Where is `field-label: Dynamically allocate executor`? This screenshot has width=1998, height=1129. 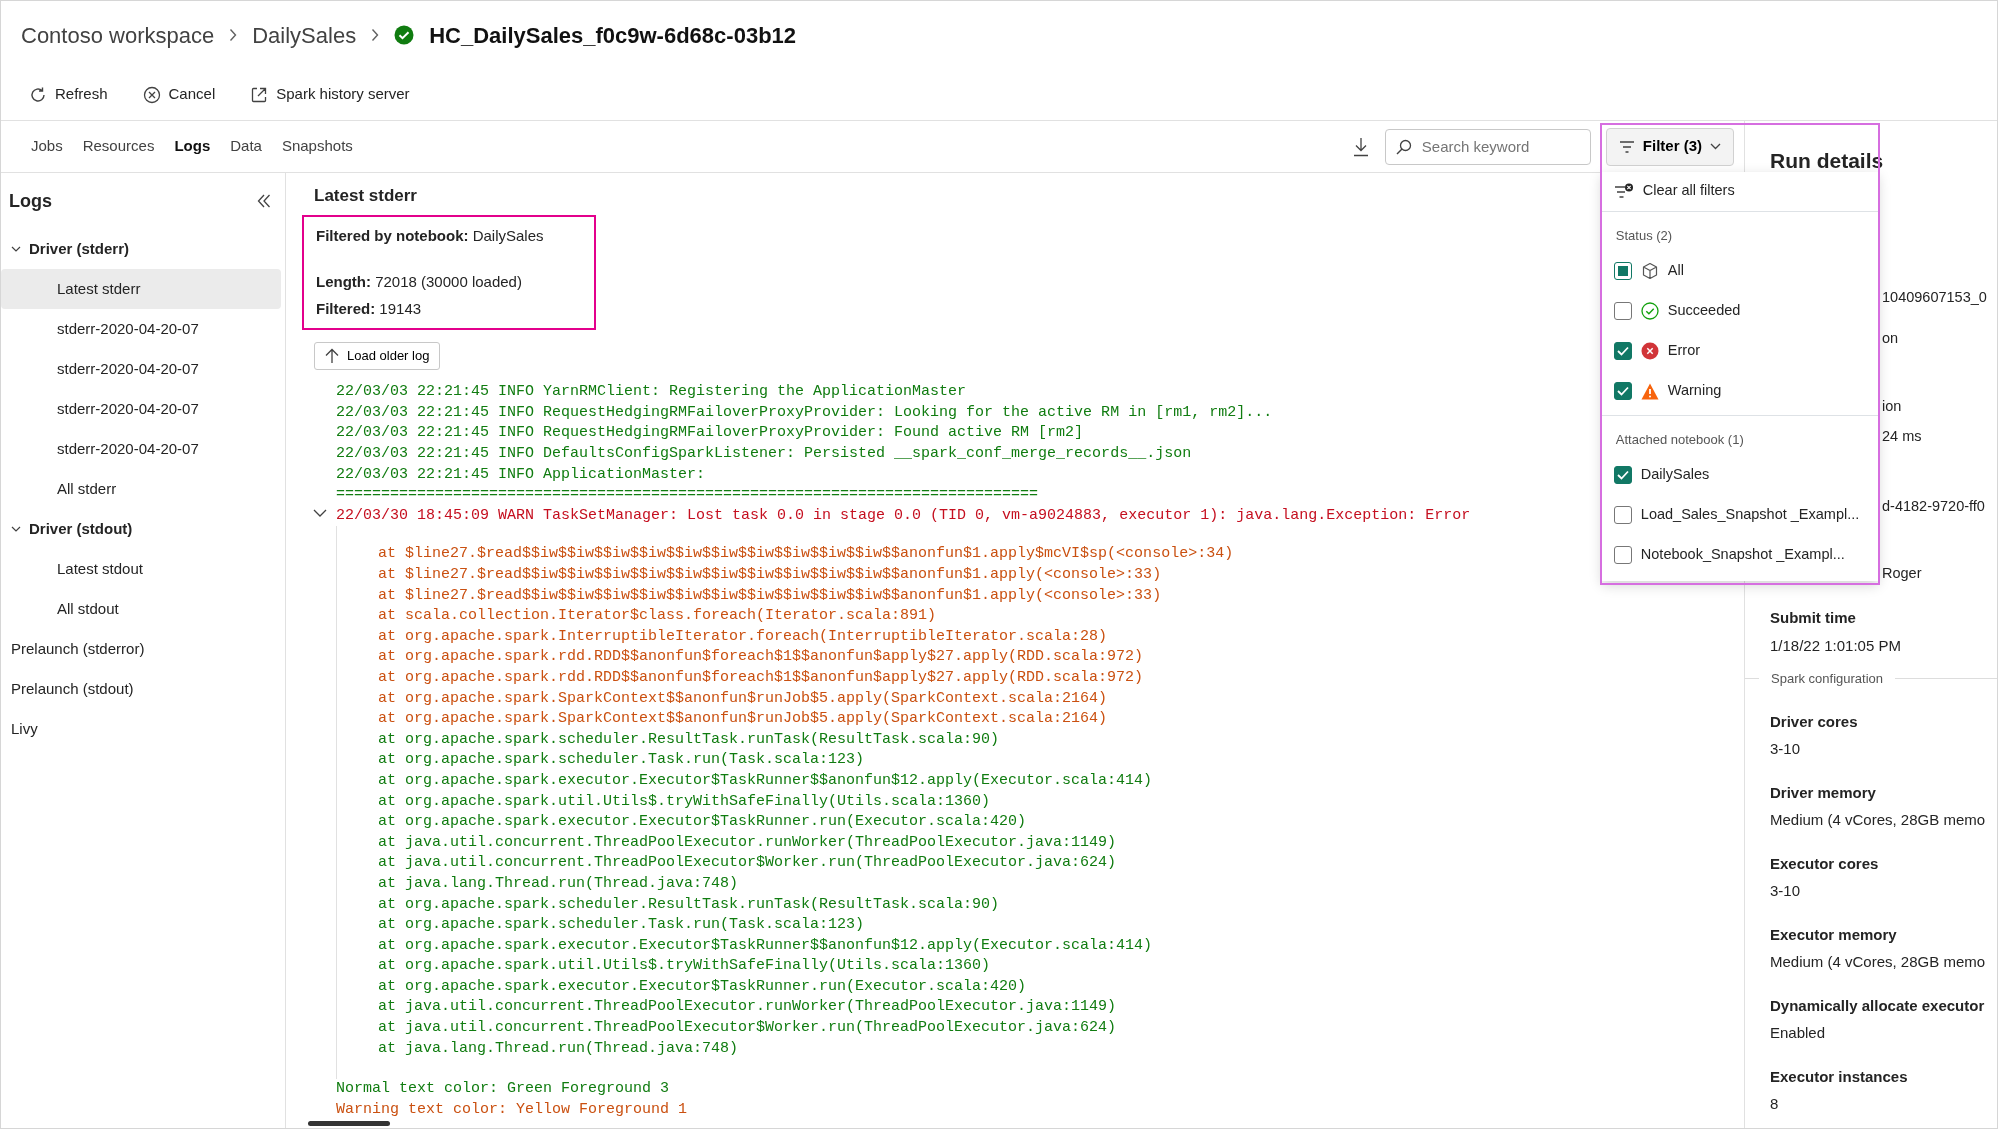
field-label: Dynamically allocate executor is located at coordinates (1878, 1005).